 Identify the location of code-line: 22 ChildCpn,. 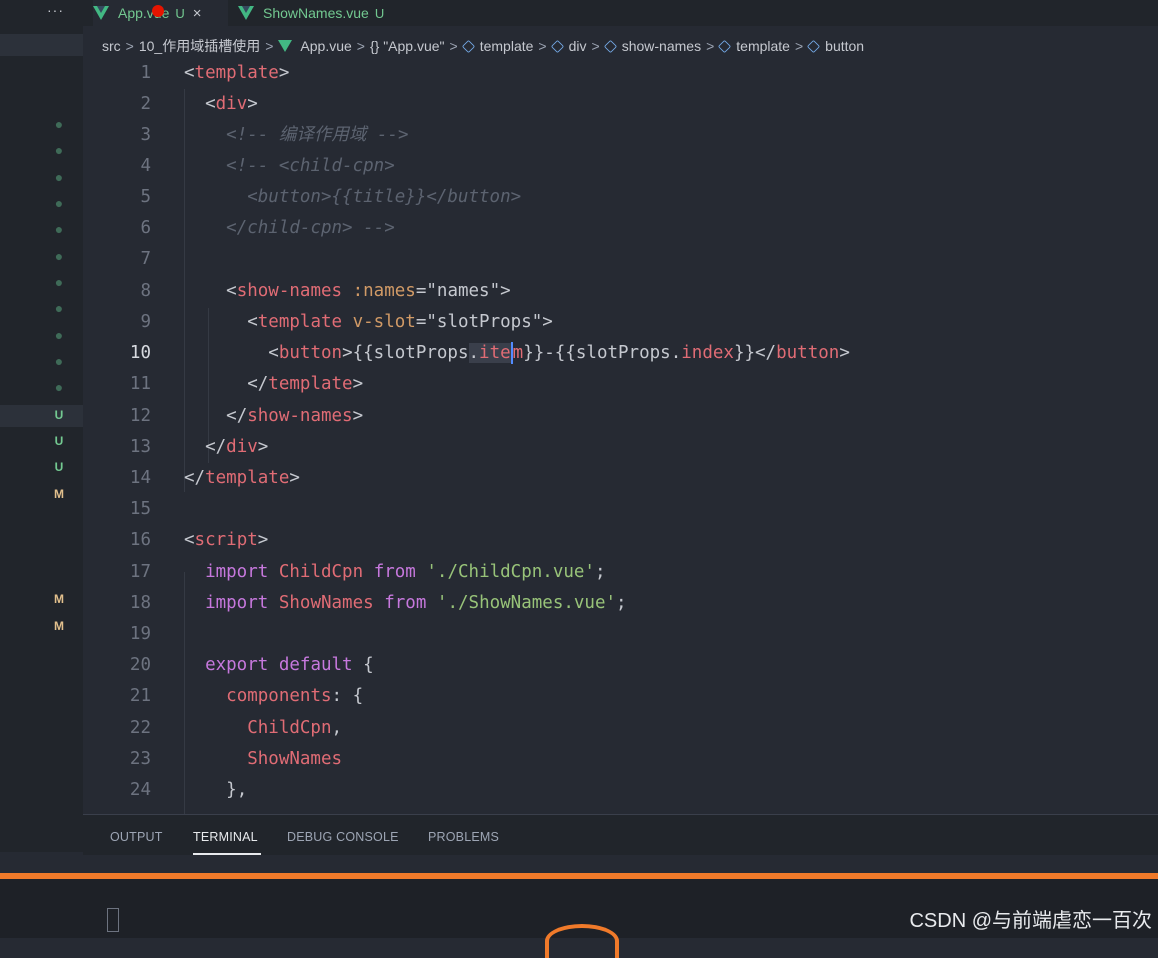
(236, 728).